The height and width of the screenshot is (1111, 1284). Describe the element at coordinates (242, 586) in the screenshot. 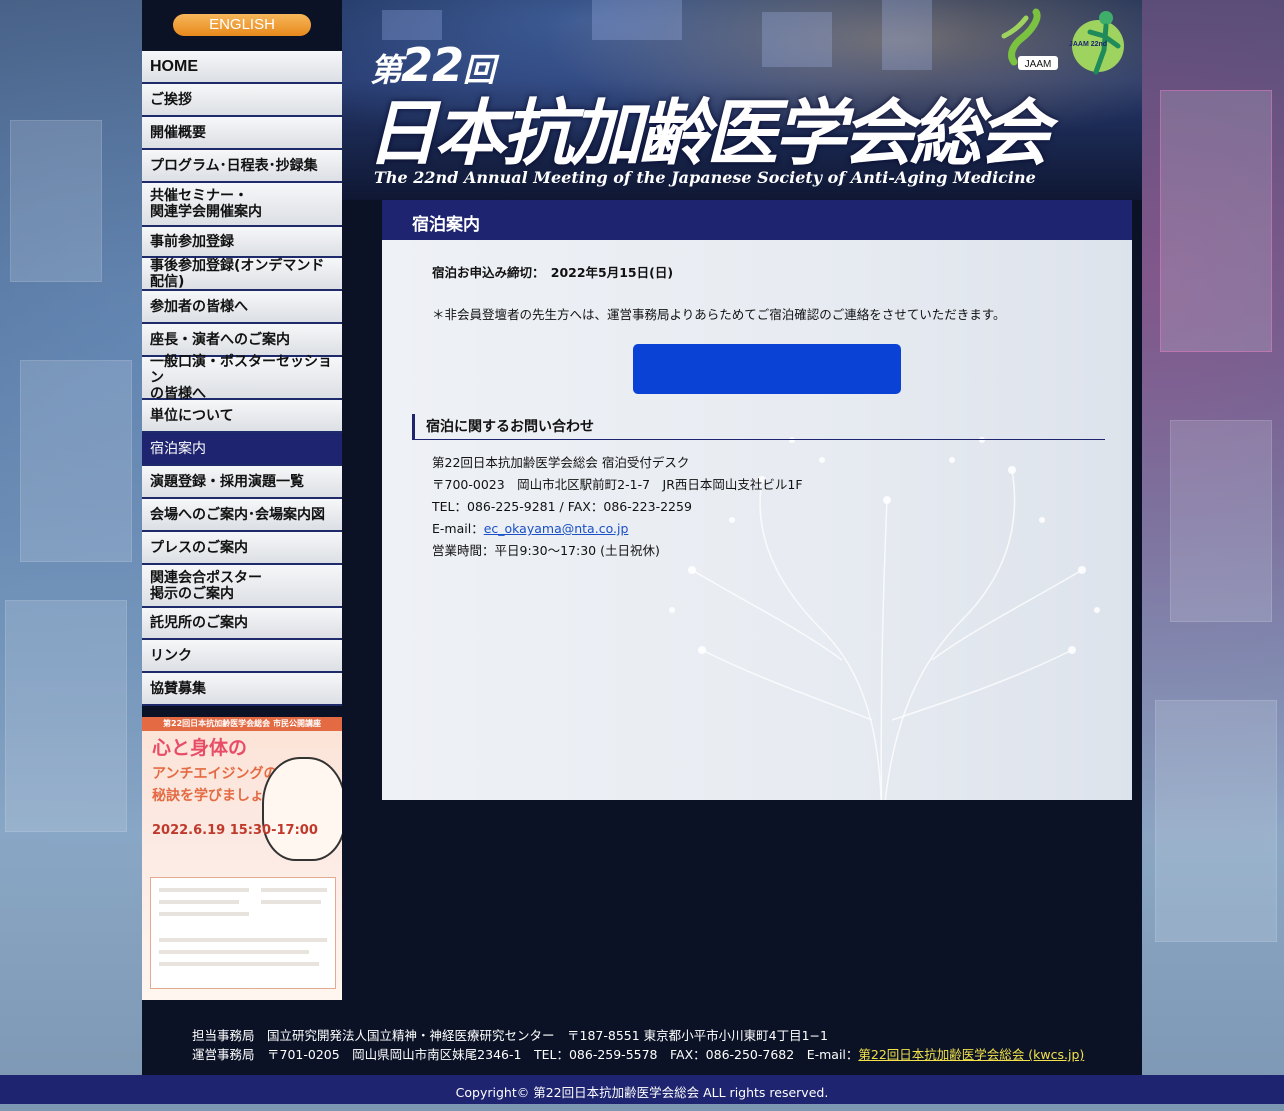

I see `sidebar-item: 関連会合ポスター 掲示のご案内` at that location.